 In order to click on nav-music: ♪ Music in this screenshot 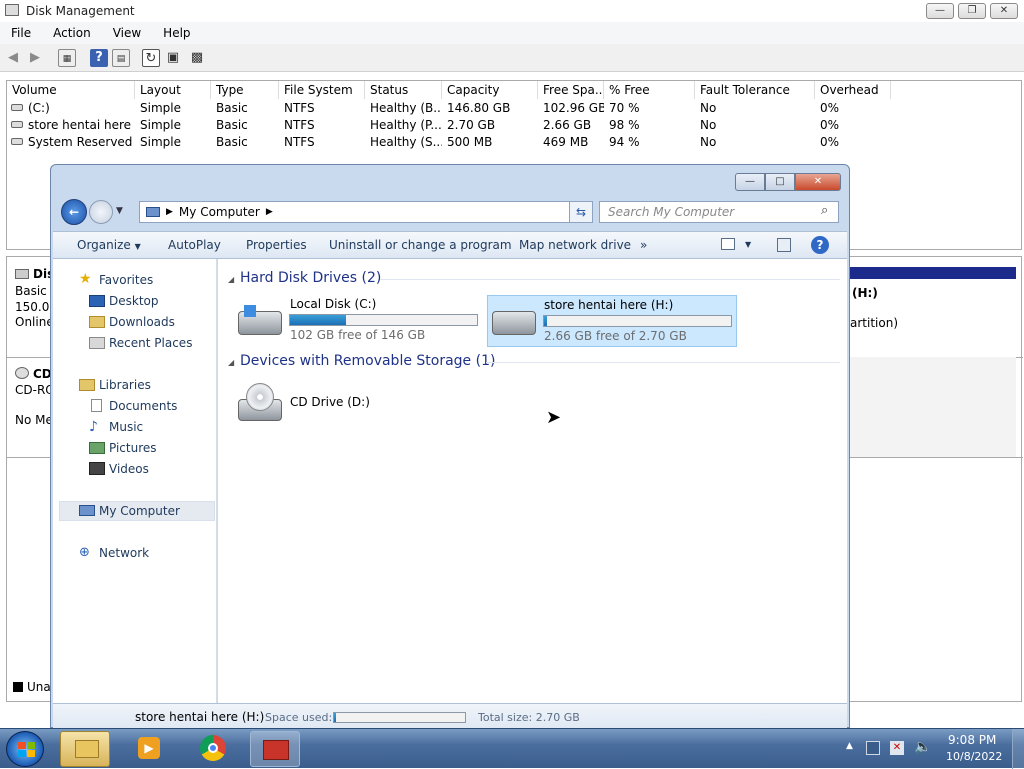, I will do `click(116, 427)`.